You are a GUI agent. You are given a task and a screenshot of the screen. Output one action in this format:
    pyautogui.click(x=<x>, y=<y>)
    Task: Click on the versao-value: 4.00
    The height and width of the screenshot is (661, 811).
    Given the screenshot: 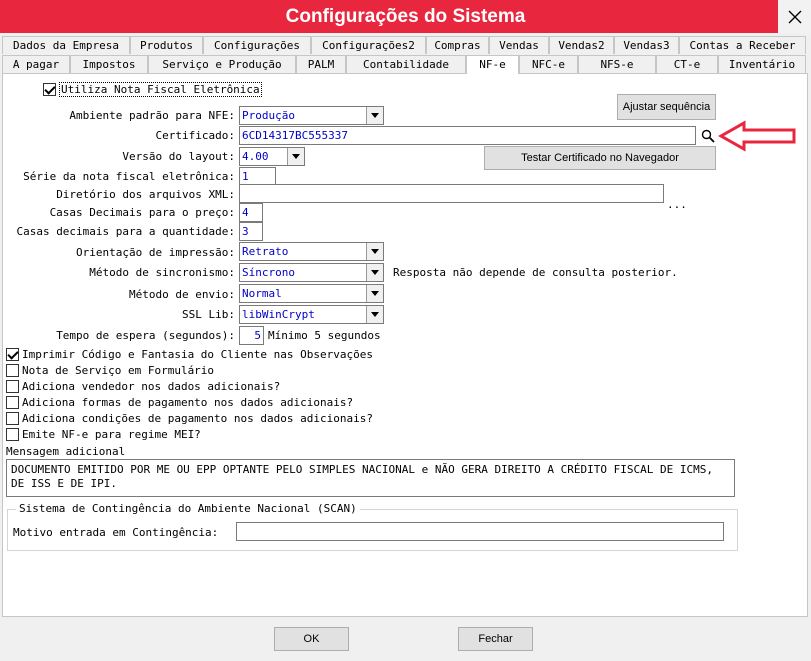 What is the action you would take?
    pyautogui.click(x=255, y=156)
    